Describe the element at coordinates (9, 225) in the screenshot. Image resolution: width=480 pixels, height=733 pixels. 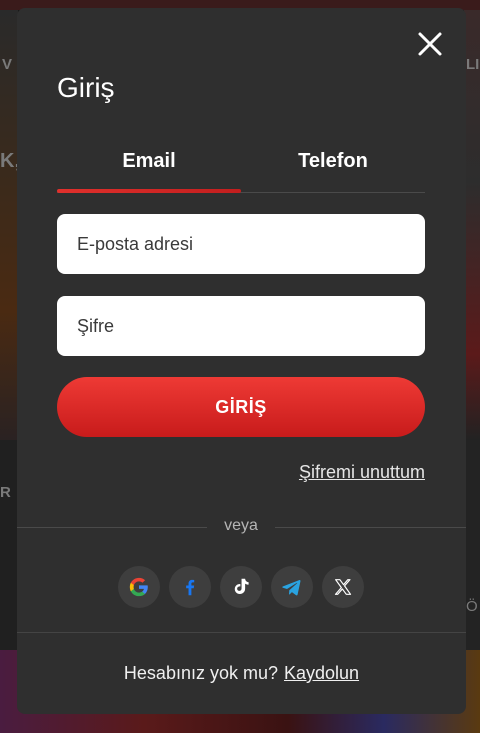
I see `background-left-panel` at that location.